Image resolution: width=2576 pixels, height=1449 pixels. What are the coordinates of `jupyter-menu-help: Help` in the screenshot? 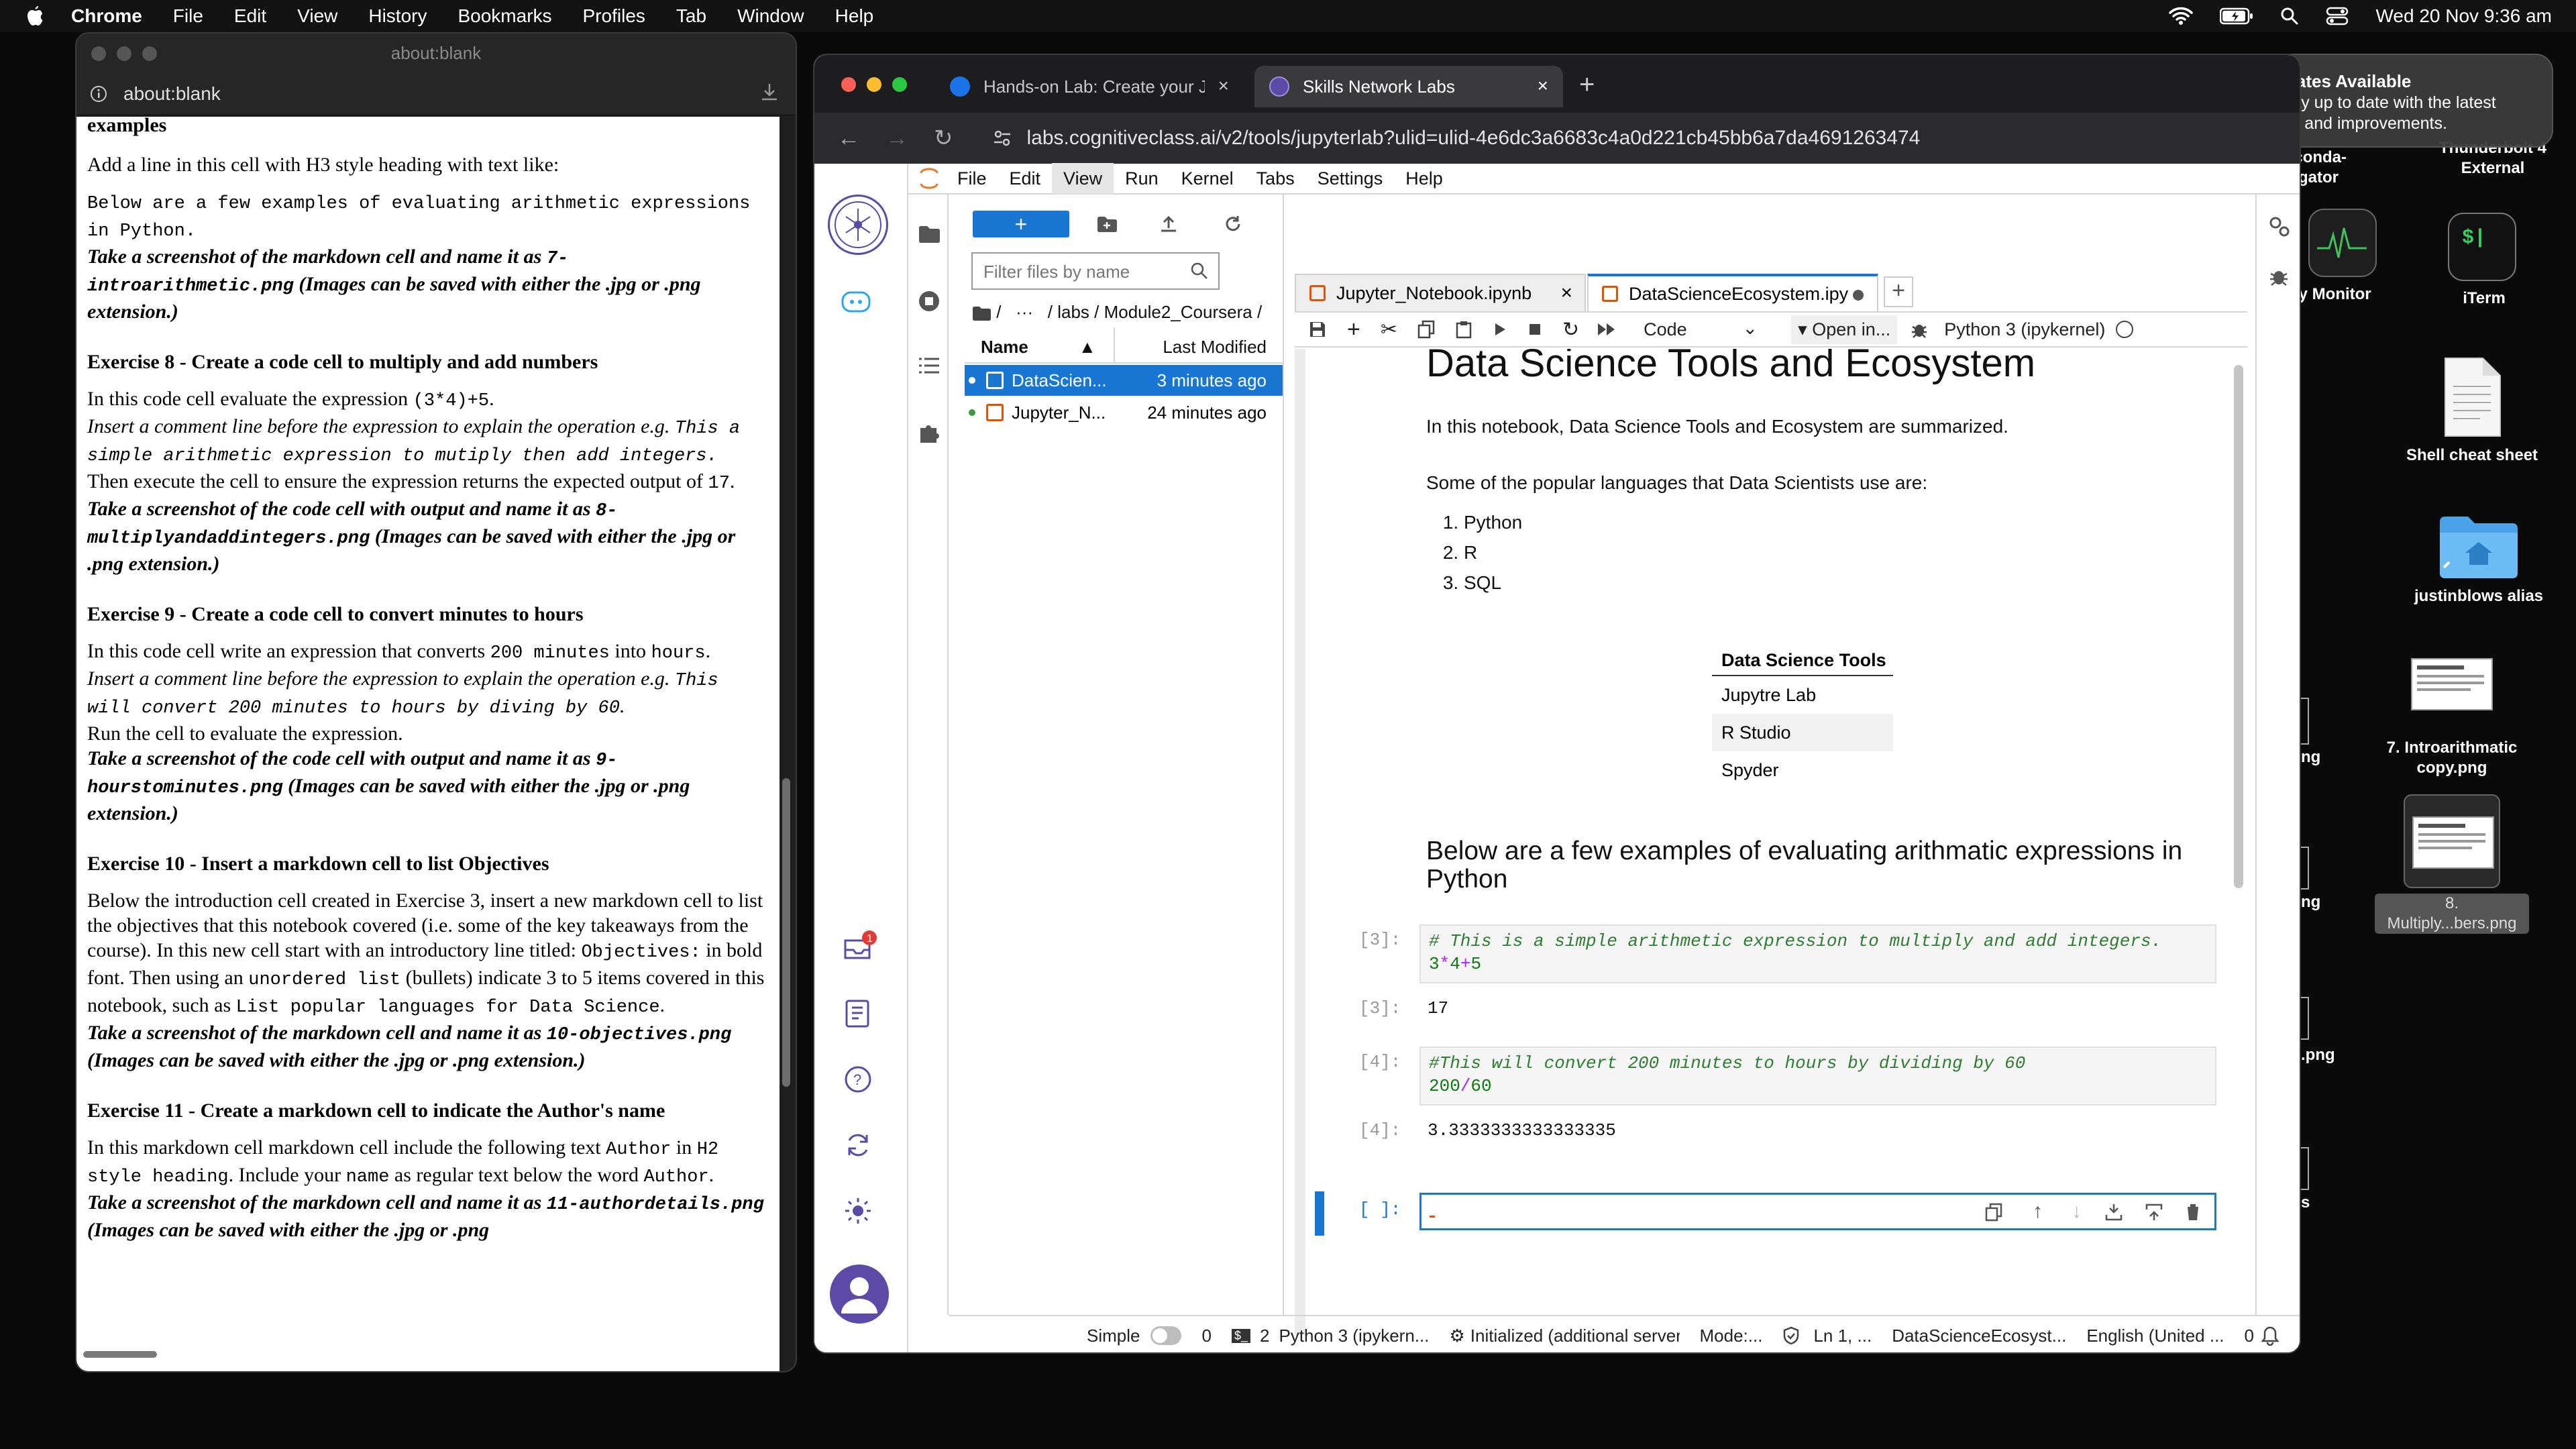 It's located at (1424, 178).